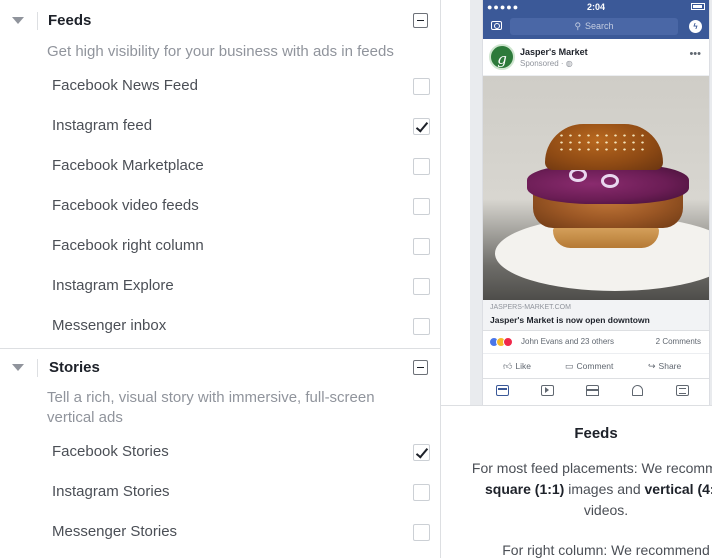  What do you see at coordinates (220, 87) in the screenshot?
I see `placement-row: Facebook News Feed` at bounding box center [220, 87].